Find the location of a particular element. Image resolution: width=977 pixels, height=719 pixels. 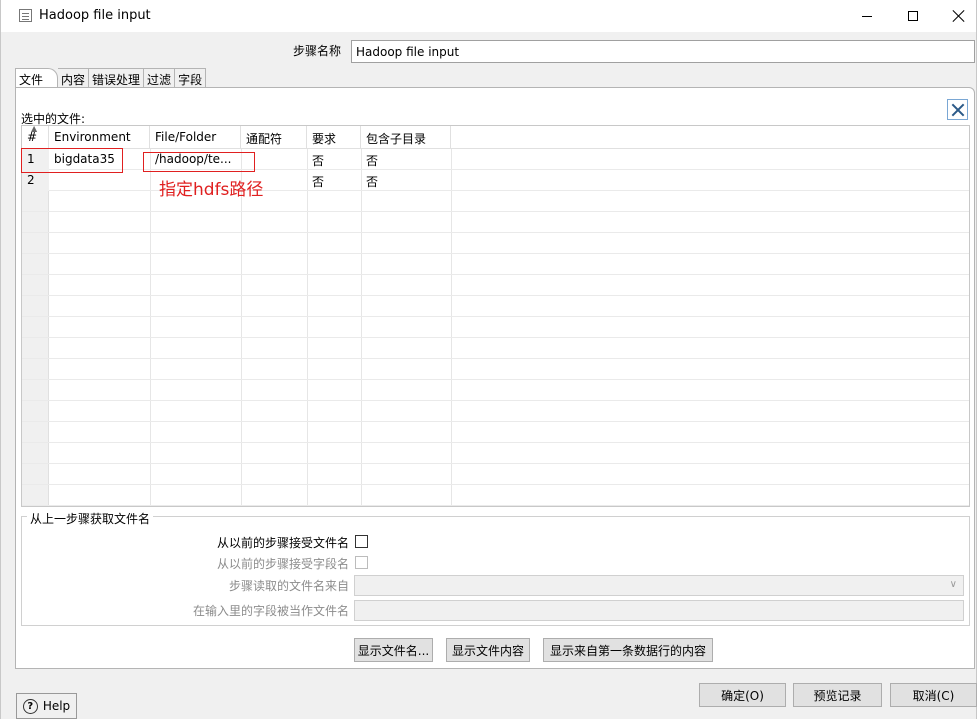

field-as-filename-input is located at coordinates (659, 610).